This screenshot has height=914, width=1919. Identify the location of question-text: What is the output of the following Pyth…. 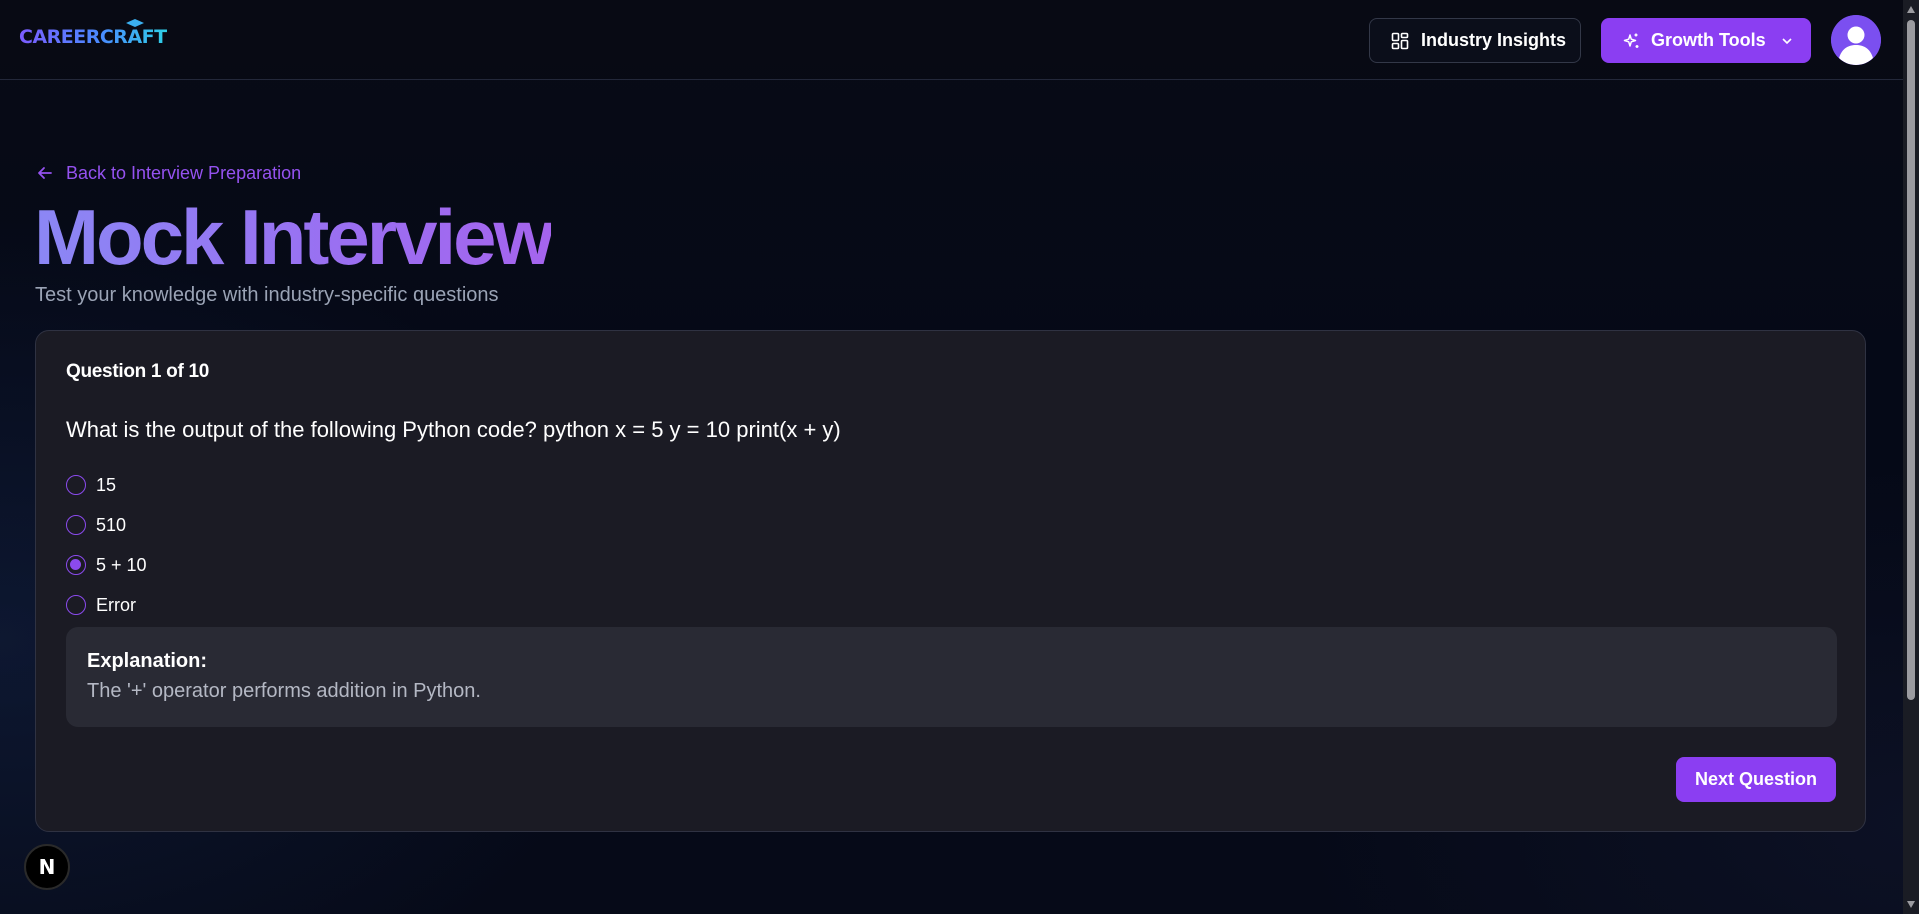
(453, 429).